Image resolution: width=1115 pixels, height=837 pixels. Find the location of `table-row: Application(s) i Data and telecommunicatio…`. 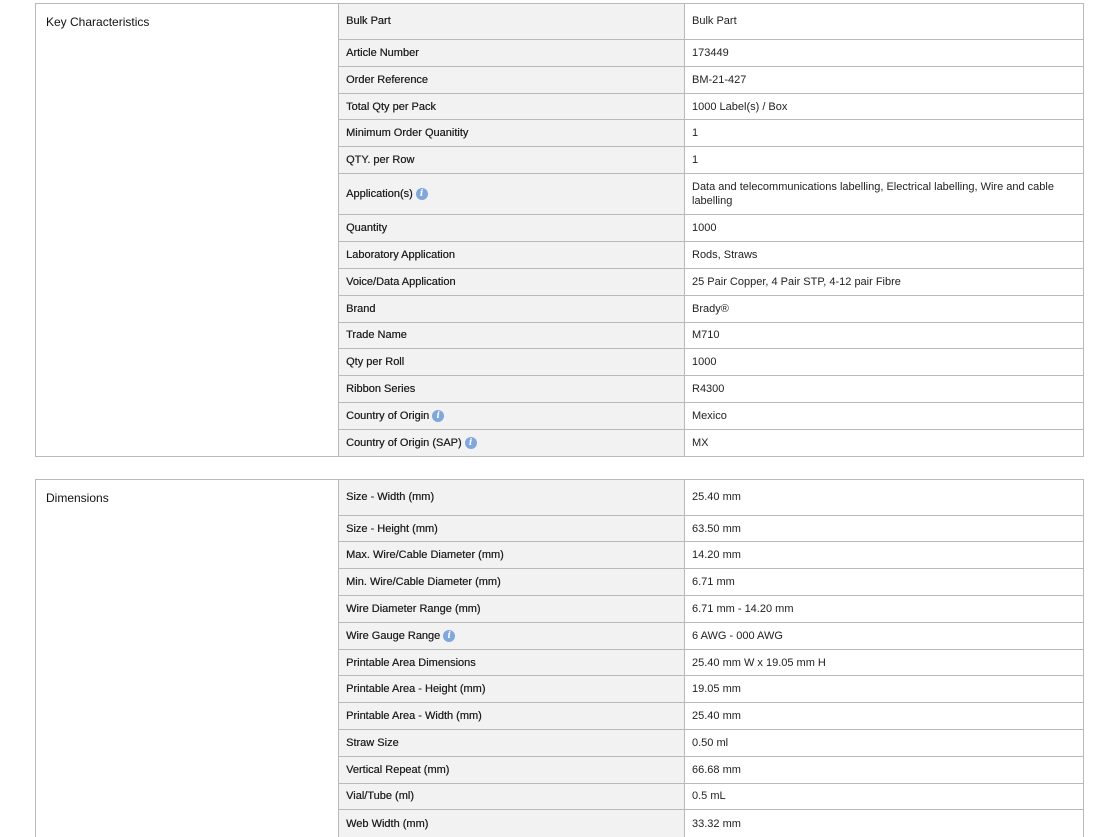

table-row: Application(s) i Data and telecommunicatio… is located at coordinates (711, 195).